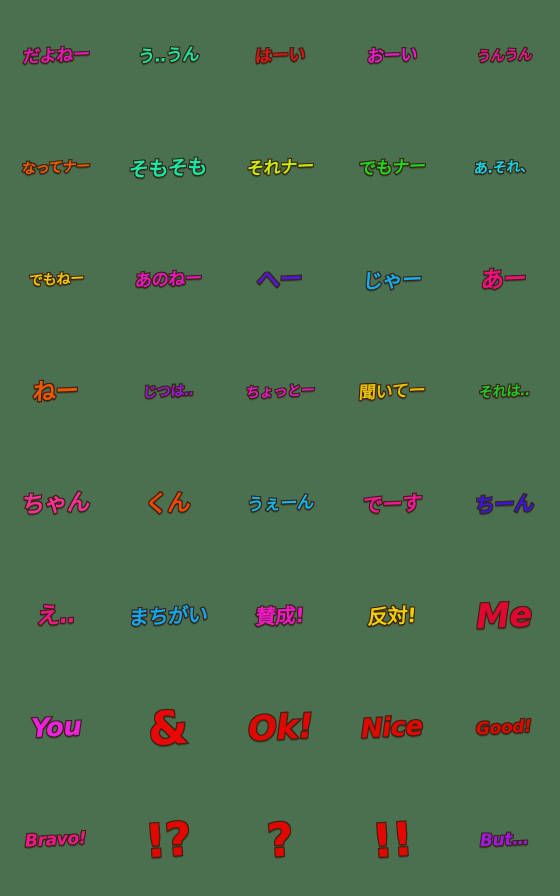  I want to click on emoji-cell: へー, so click(280, 280).